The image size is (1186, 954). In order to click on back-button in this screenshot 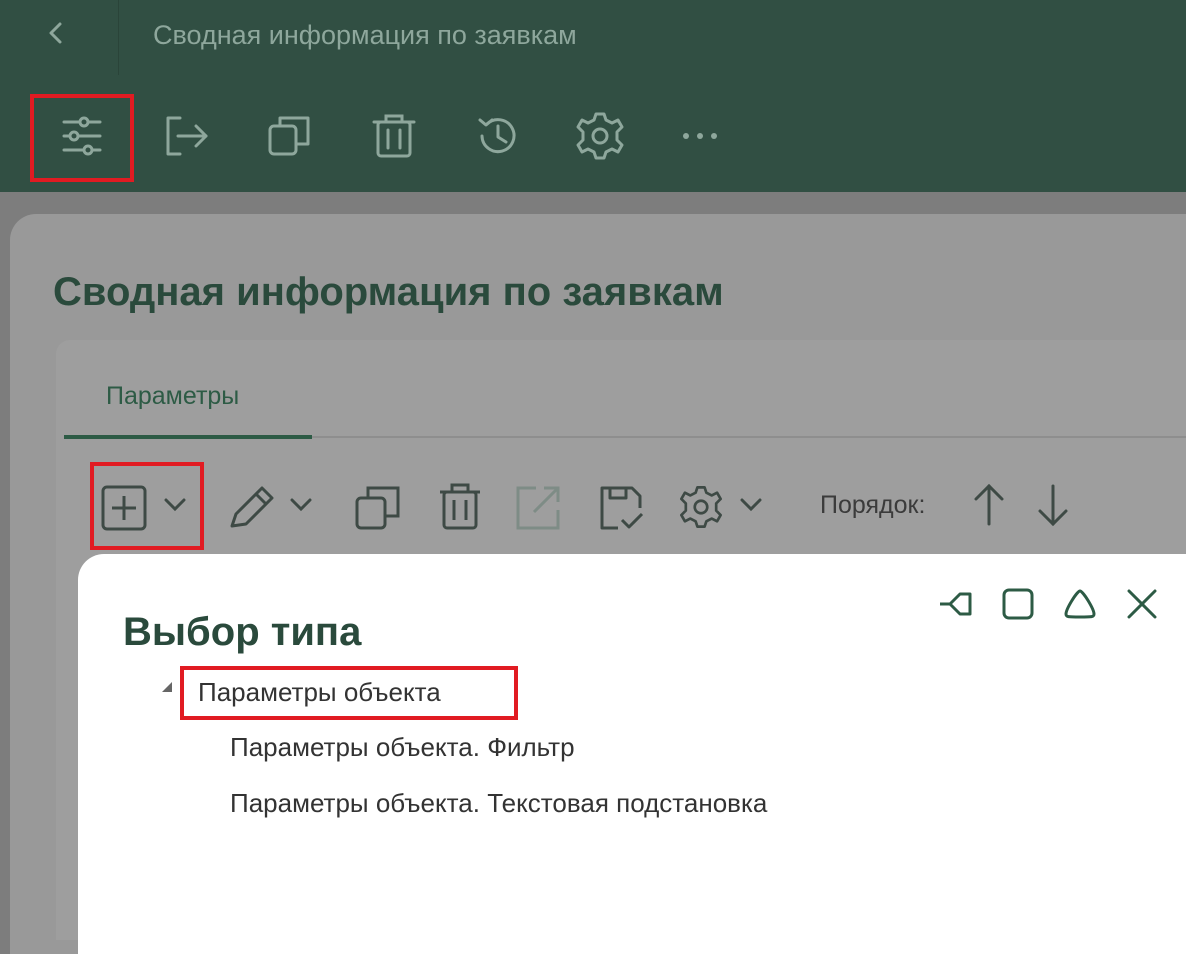, I will do `click(59, 37)`.